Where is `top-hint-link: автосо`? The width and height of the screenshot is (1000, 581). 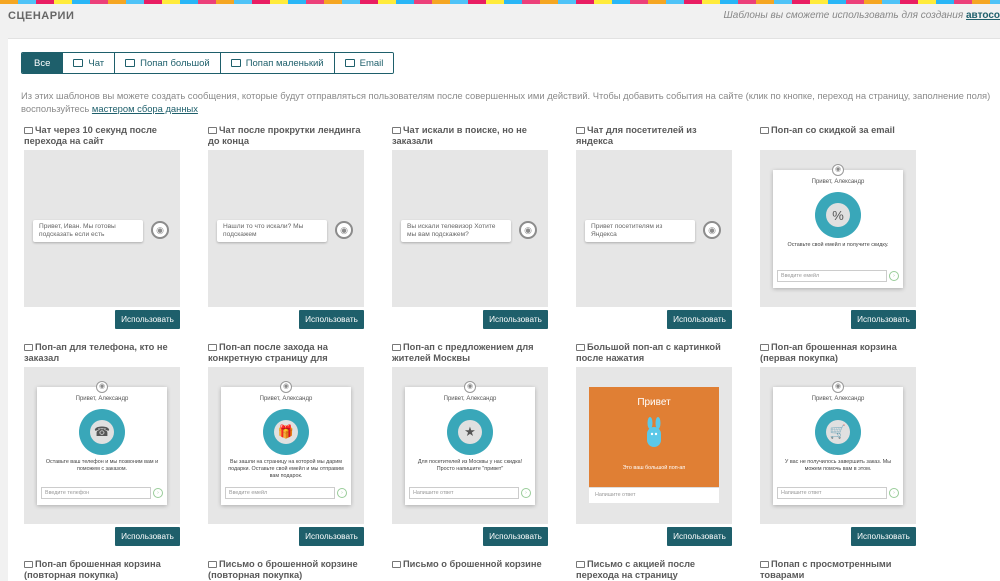 top-hint-link: автосо is located at coordinates (983, 15).